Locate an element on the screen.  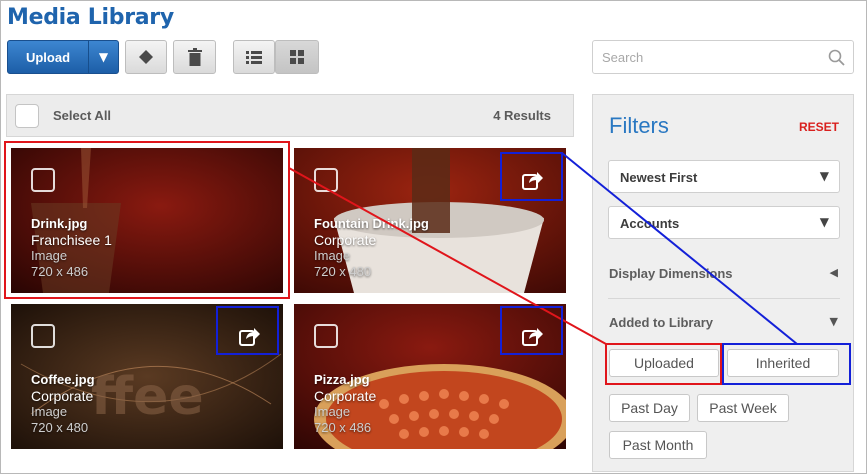
media-meta: Coffee.jpg Corporate Image 720 x 480 is located at coordinates (63, 404).